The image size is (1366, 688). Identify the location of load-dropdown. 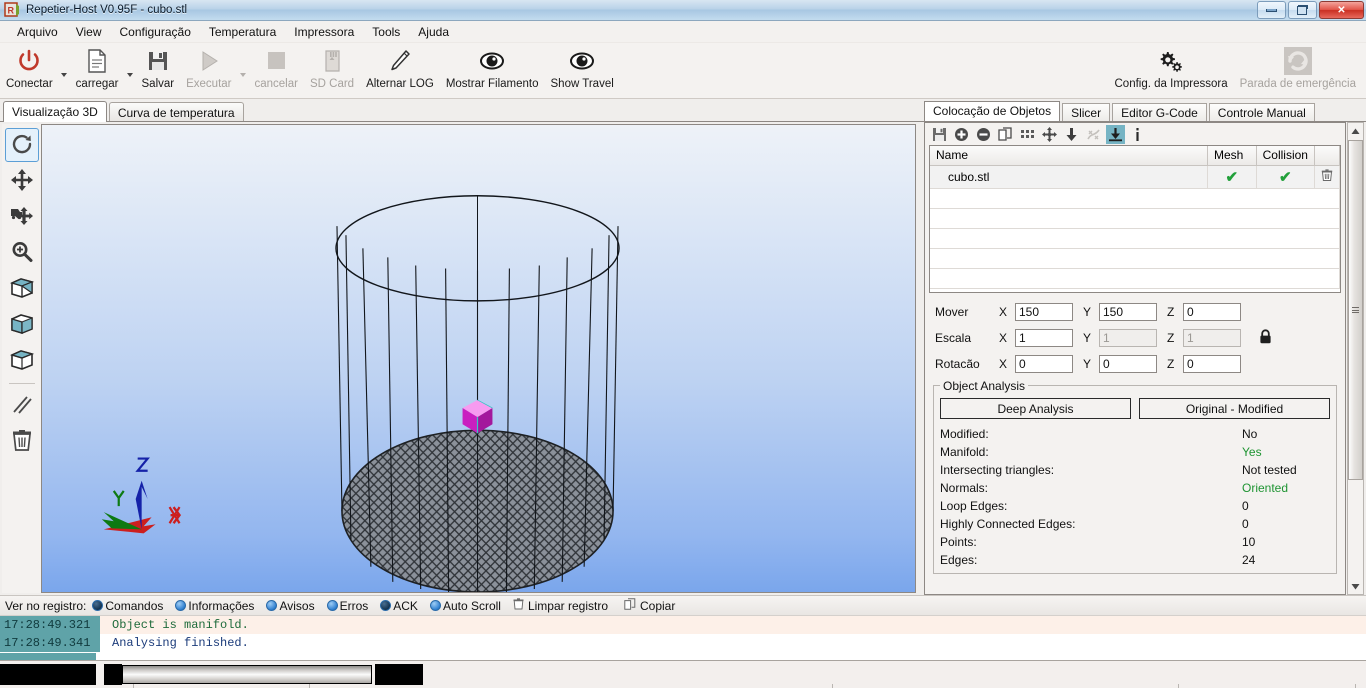
(130, 70).